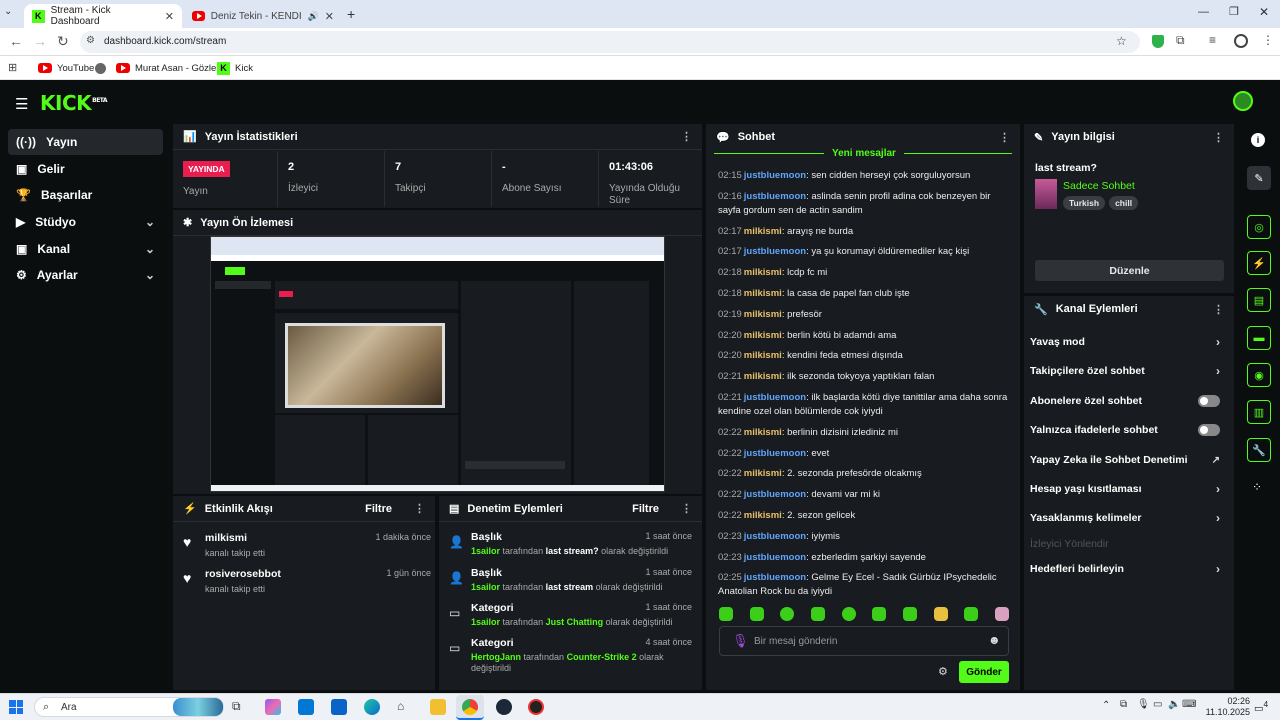 The height and width of the screenshot is (720, 1280). What do you see at coordinates (1259, 412) in the screenshot?
I see `layout-icon: ▥` at bounding box center [1259, 412].